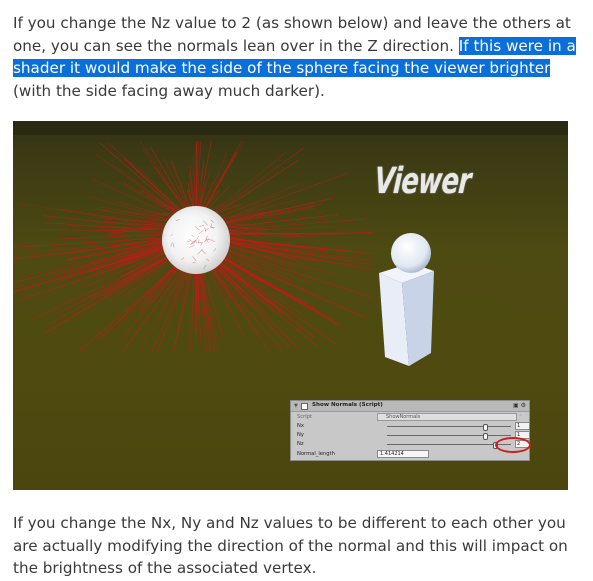 This screenshot has width=593, height=581. Describe the element at coordinates (449, 436) in the screenshot. I see `ny-slider` at that location.